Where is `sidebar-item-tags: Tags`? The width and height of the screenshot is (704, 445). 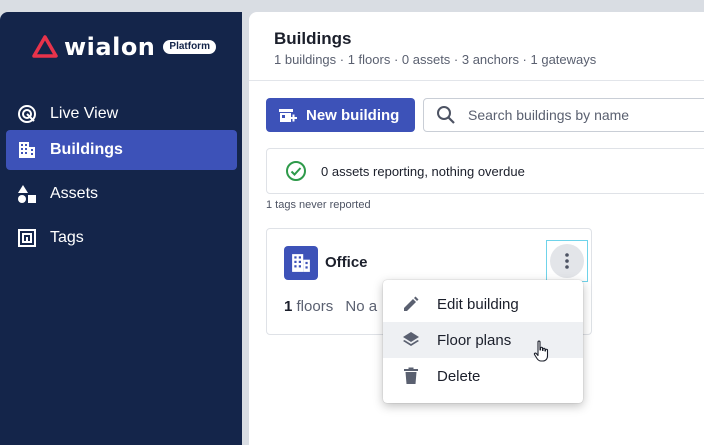 sidebar-item-tags: Tags is located at coordinates (121, 238).